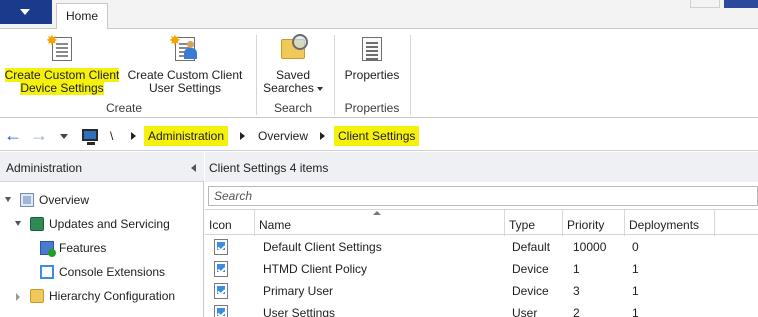  What do you see at coordinates (186, 136) in the screenshot?
I see `breadcrumb-administration: Administration` at bounding box center [186, 136].